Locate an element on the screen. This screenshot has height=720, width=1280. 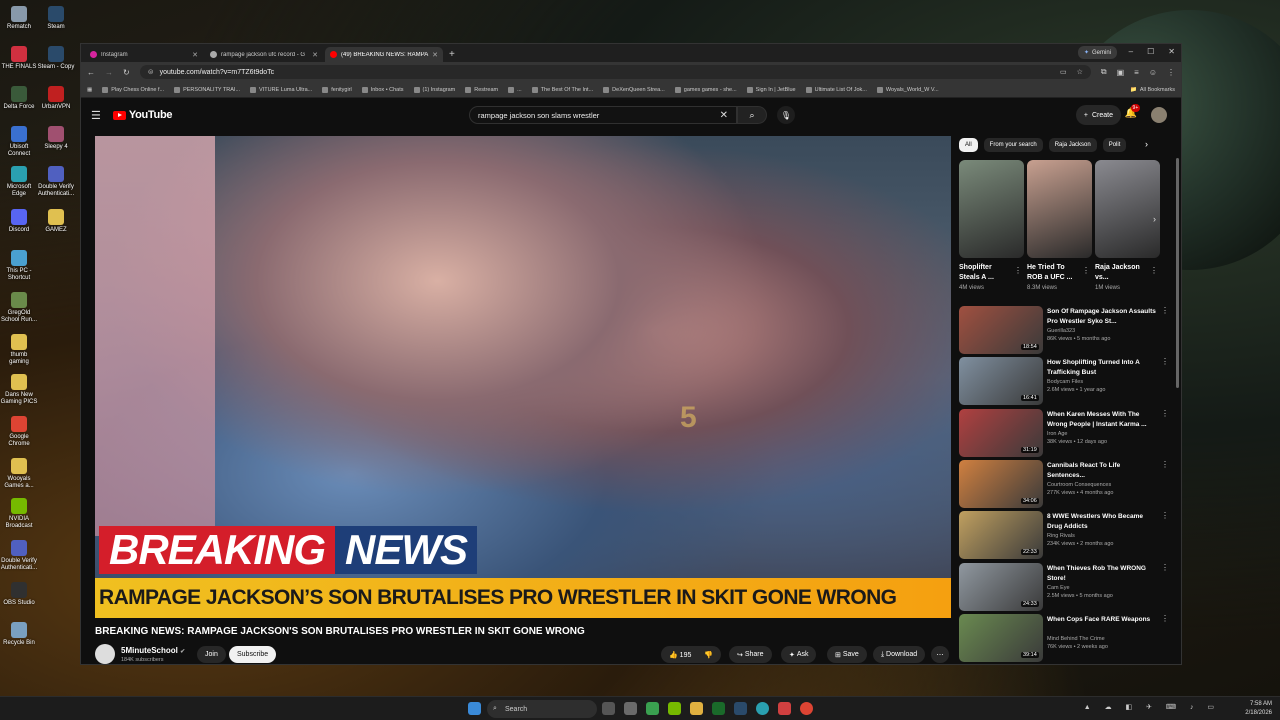
desktop-icon: Recycle Bin is located at coordinates (19, 634).